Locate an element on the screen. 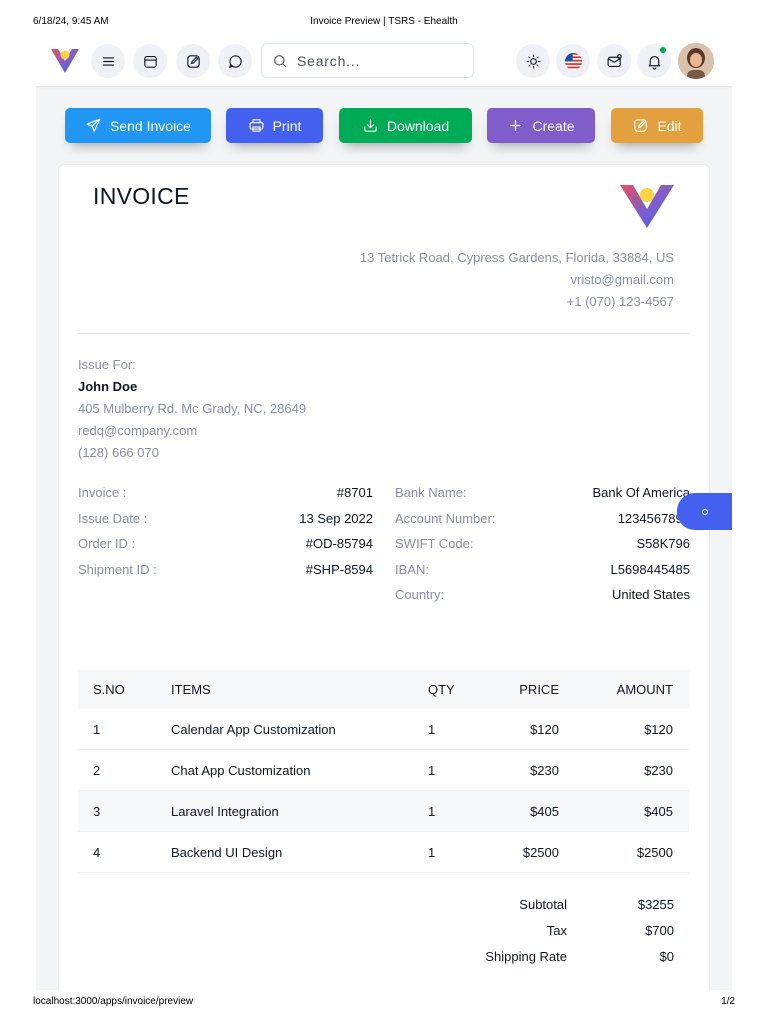 The image size is (768, 1024). column-header-price: PRICE is located at coordinates (539, 689).